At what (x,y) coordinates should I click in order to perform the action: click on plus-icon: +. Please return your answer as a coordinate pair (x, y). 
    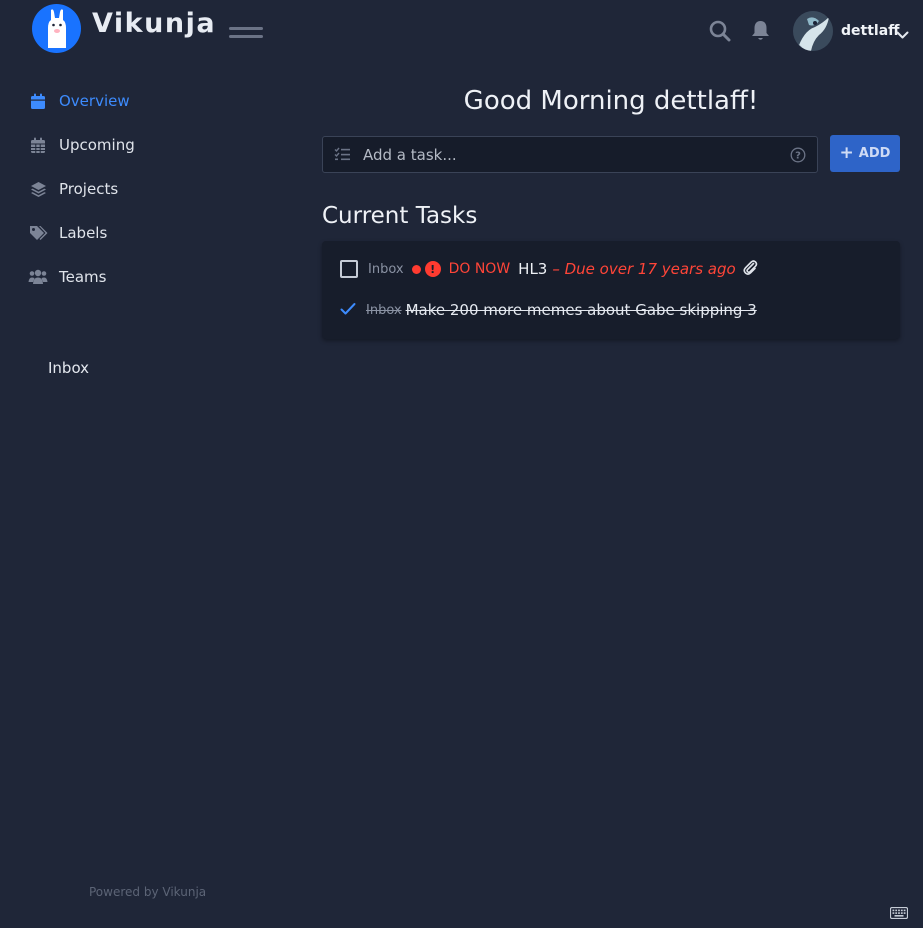
    Looking at the image, I should click on (846, 153).